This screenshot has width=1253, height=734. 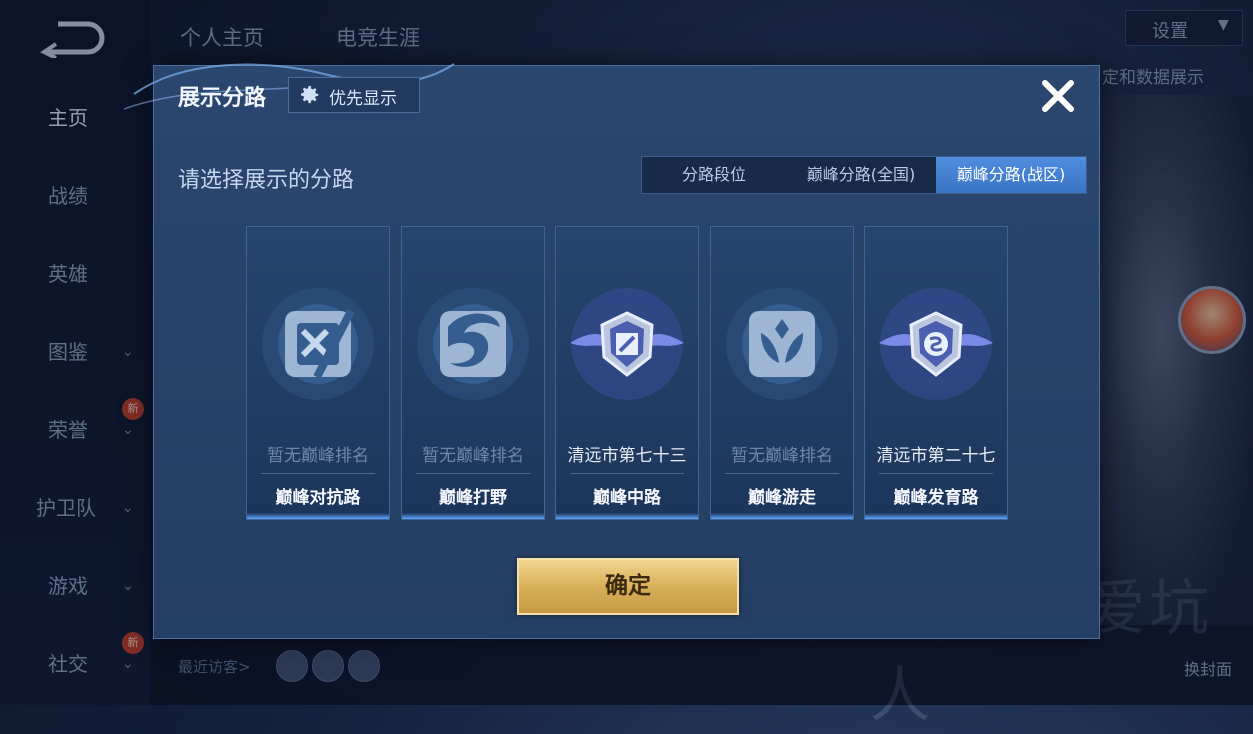 What do you see at coordinates (1011, 175) in the screenshot?
I see `tab-peak-lane-region: 巅峰分路(战区)` at bounding box center [1011, 175].